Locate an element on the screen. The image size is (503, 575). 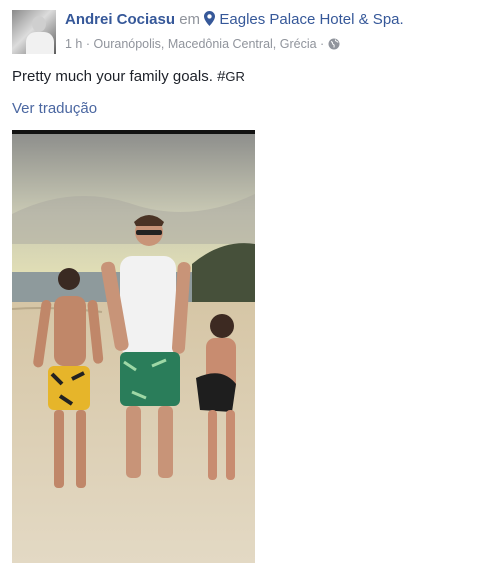
globe-icon is located at coordinates (334, 45).